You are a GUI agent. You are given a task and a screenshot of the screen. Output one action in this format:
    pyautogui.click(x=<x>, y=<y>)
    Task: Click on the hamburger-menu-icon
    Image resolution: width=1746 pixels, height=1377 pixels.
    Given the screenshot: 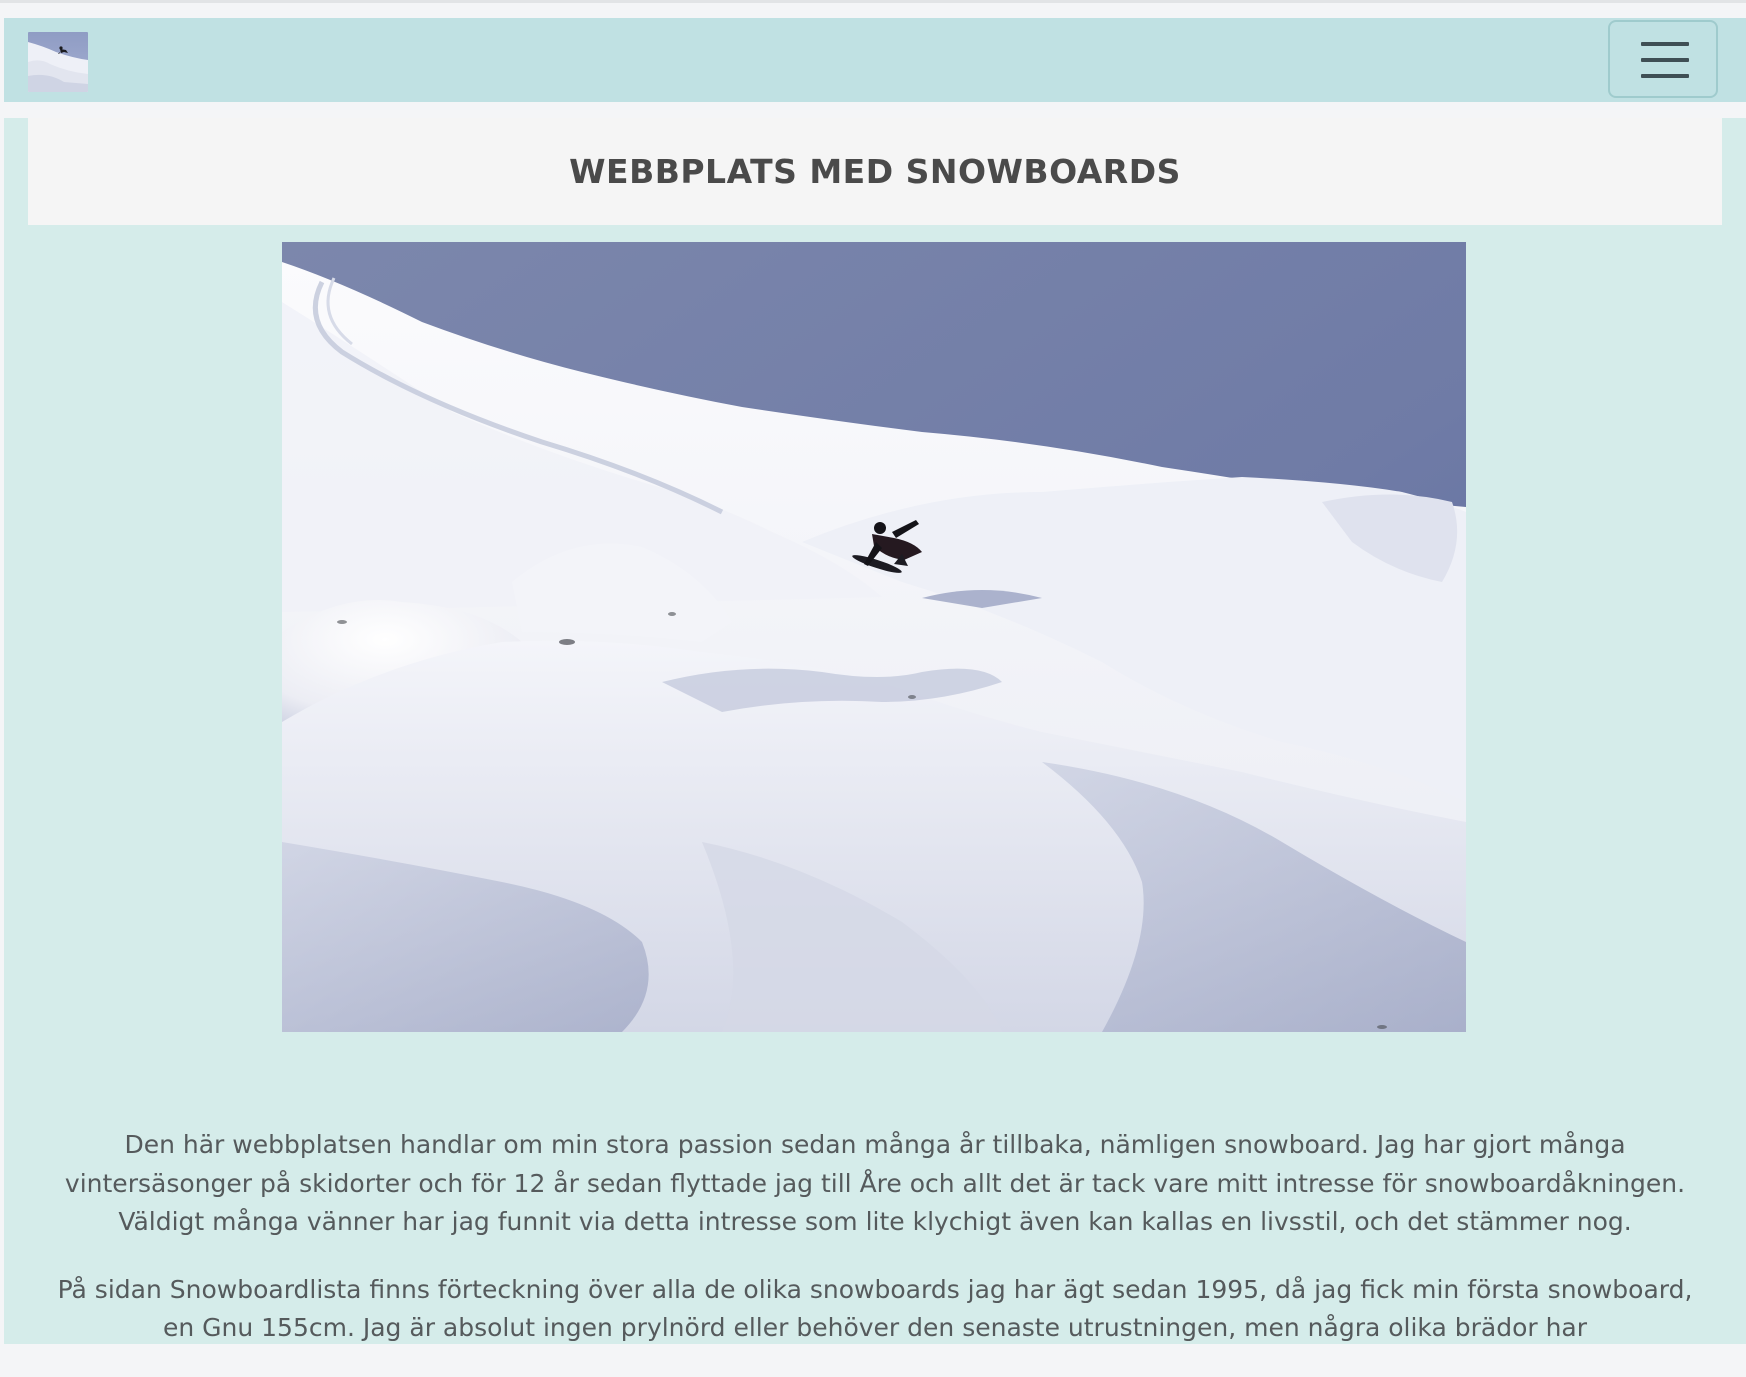 What is the action you would take?
    pyautogui.click(x=1665, y=44)
    